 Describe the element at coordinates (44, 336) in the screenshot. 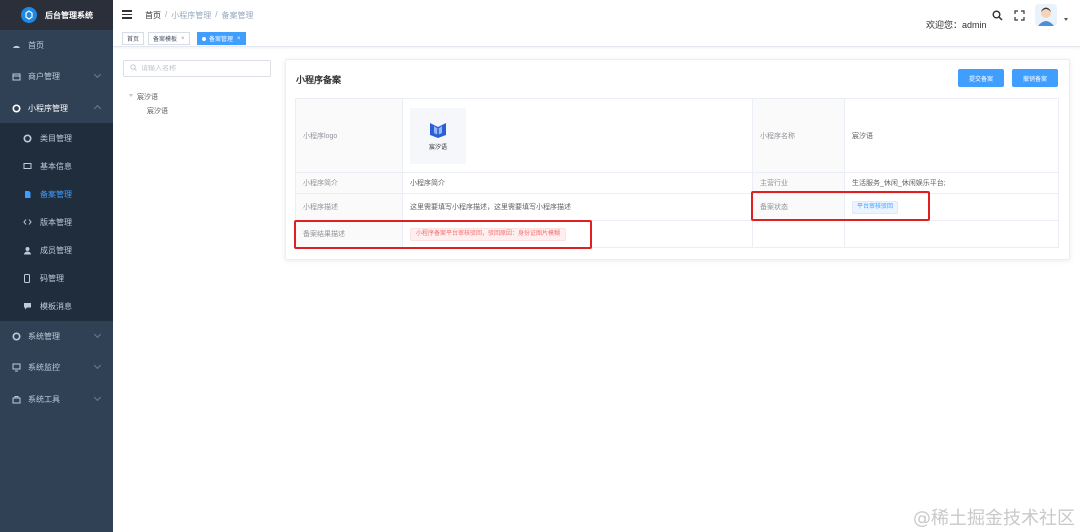

I see `sidebar-item-label: 系统管理` at that location.